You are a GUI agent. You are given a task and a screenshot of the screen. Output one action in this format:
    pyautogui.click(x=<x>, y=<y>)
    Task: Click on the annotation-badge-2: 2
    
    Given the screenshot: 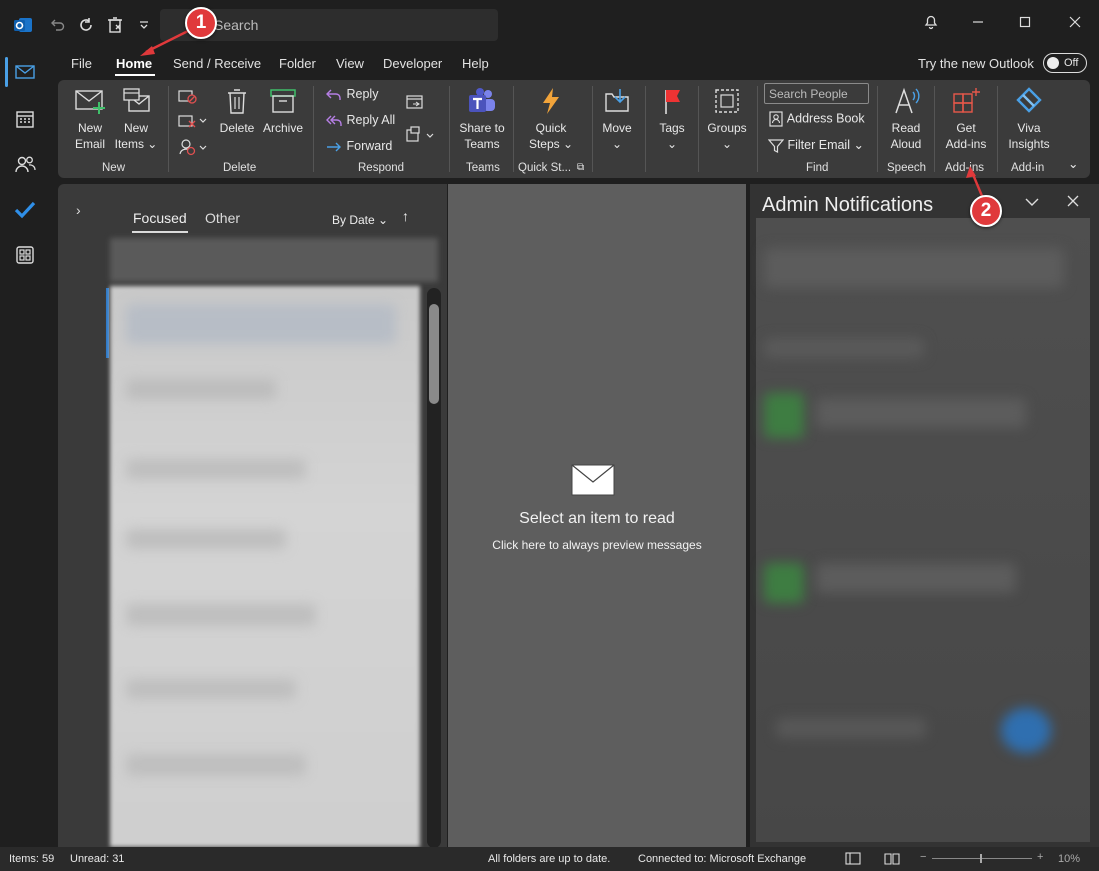 What is the action you would take?
    pyautogui.click(x=986, y=211)
    